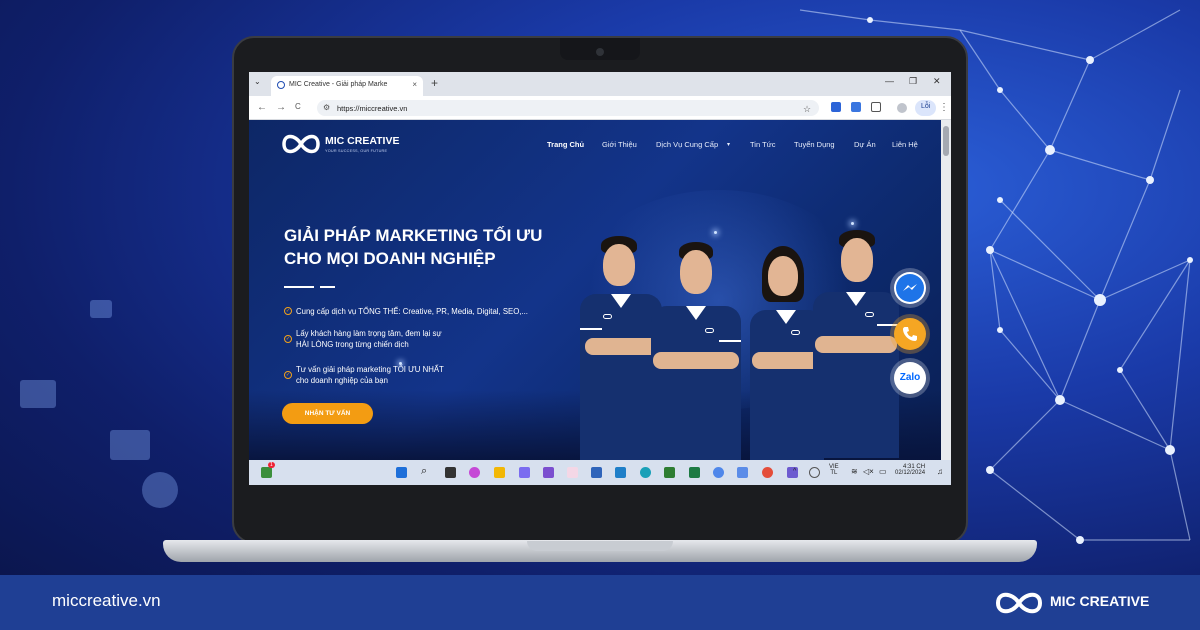  I want to click on zalo-button: Zalo, so click(910, 378).